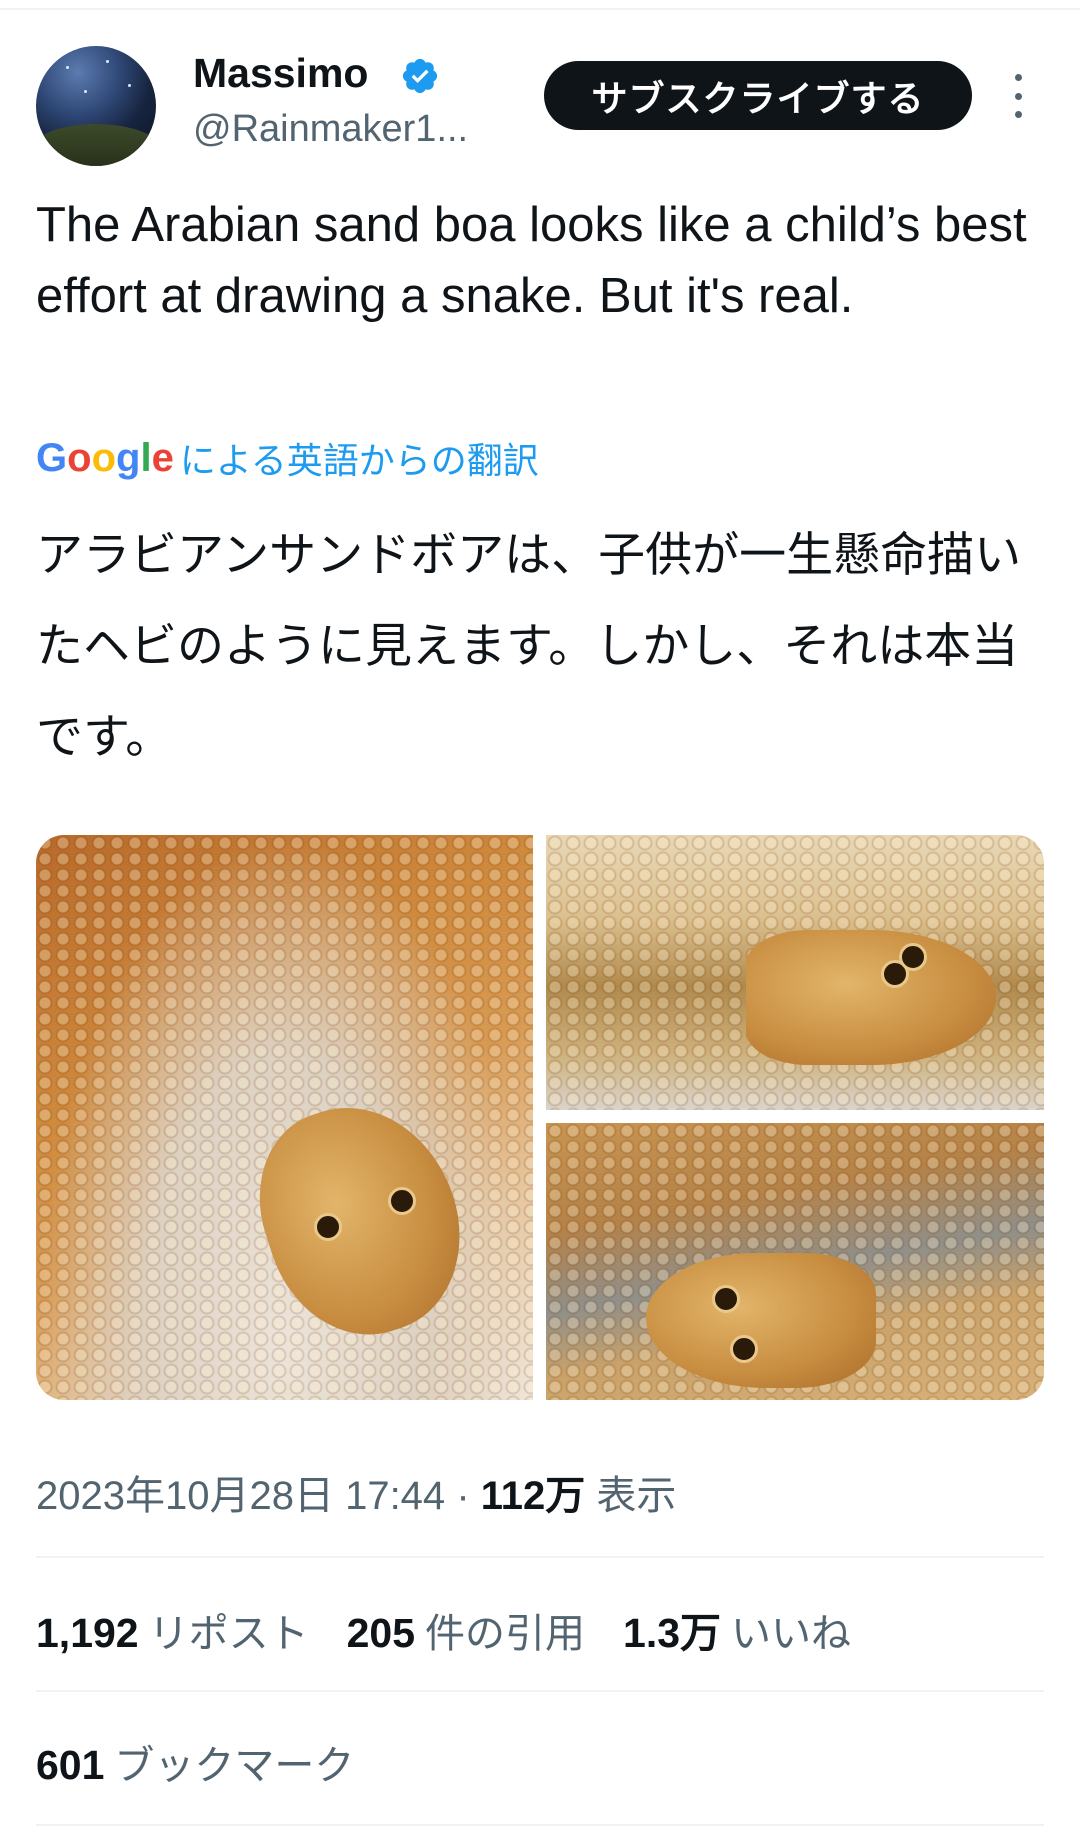  I want to click on bookmarks-label: ブックマーク, so click(234, 1766).